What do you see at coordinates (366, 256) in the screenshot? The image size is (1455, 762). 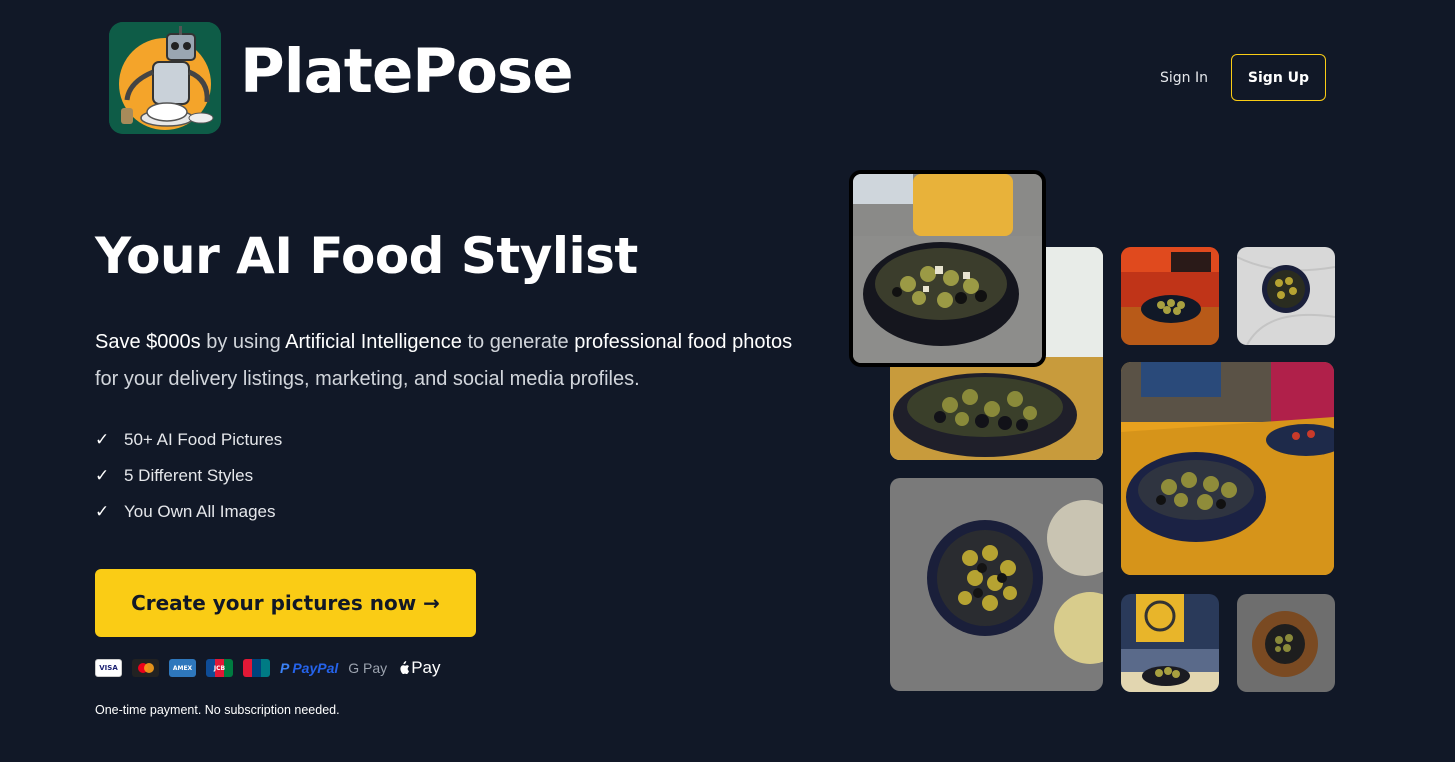 I see `page-title: Your AI Food Stylist` at bounding box center [366, 256].